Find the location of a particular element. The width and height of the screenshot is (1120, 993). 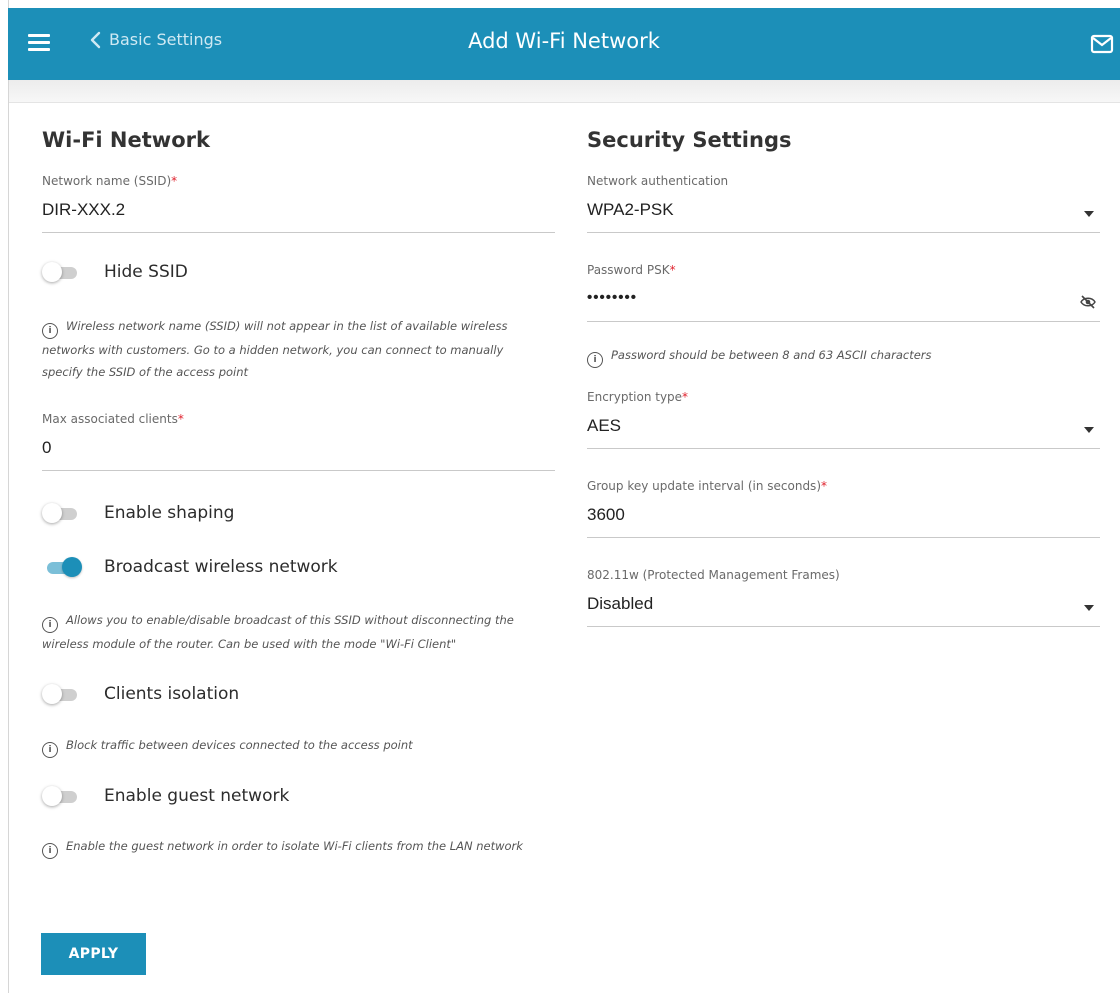

encryption-value: AES is located at coordinates (843, 426).